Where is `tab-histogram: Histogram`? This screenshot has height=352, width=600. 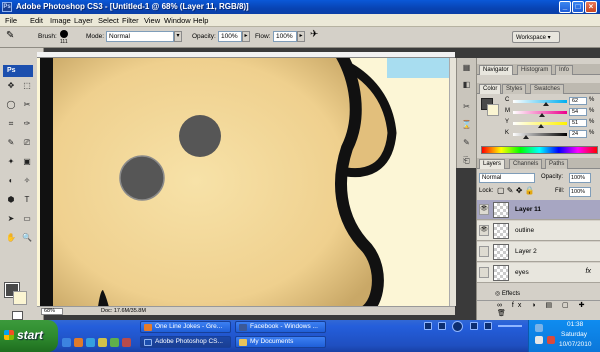 tab-histogram: Histogram is located at coordinates (535, 70).